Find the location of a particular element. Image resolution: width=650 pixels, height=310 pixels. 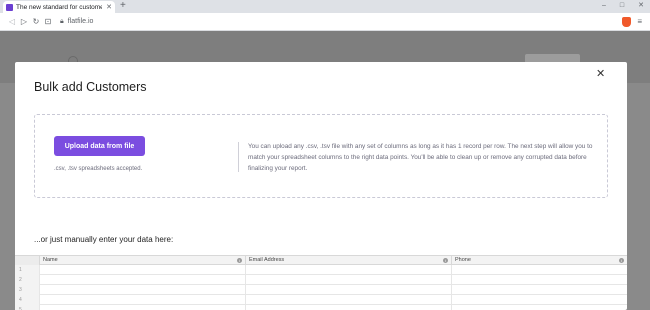

browser-toolbar: ◁ ▷ ↻ ⊡ 🔒︎ flatfile.io ≡ is located at coordinates (325, 22).